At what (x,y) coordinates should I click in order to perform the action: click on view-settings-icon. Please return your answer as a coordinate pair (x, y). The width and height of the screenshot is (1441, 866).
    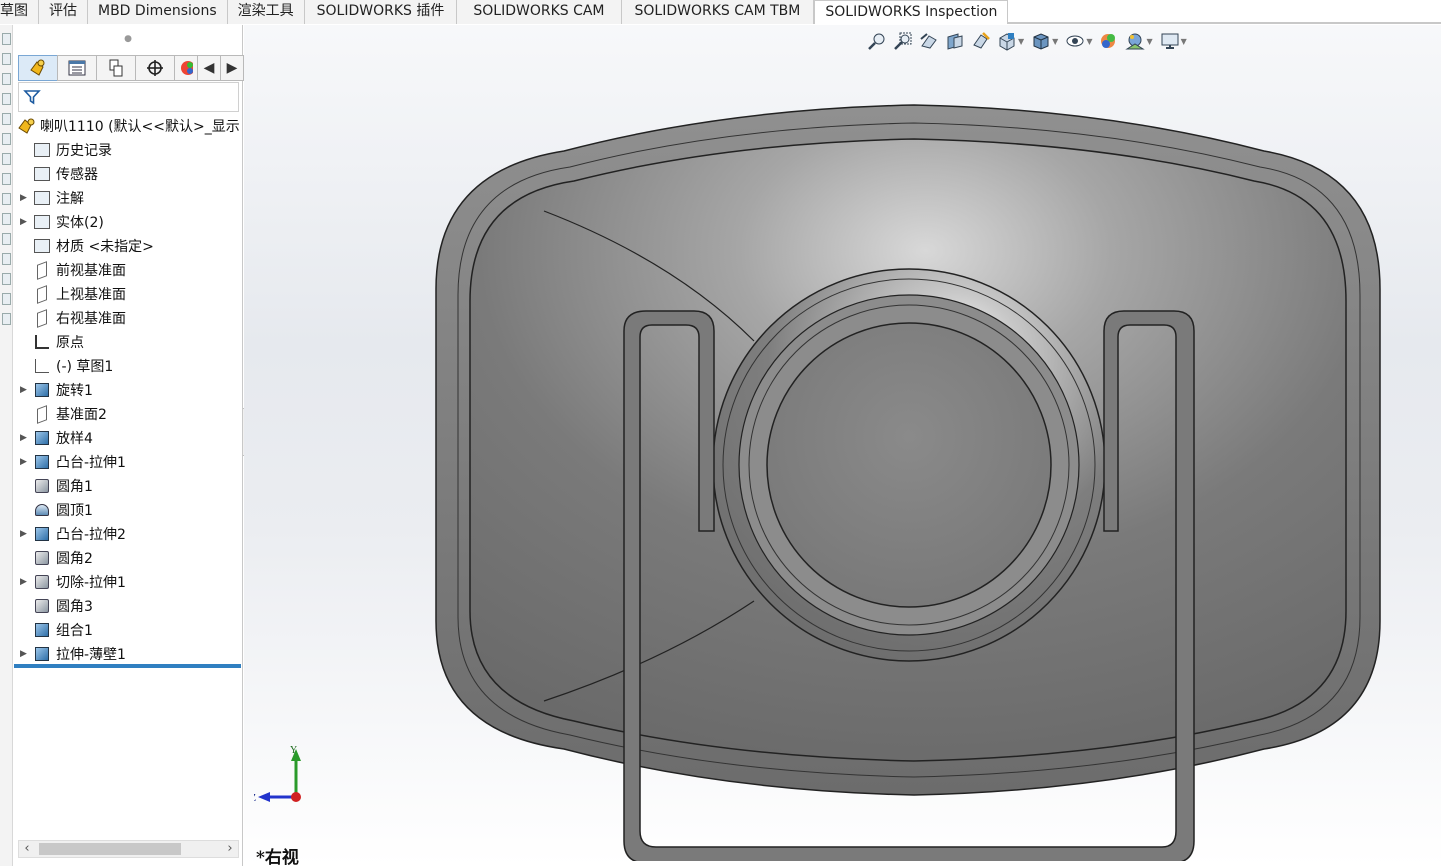
    Looking at the image, I should click on (1170, 41).